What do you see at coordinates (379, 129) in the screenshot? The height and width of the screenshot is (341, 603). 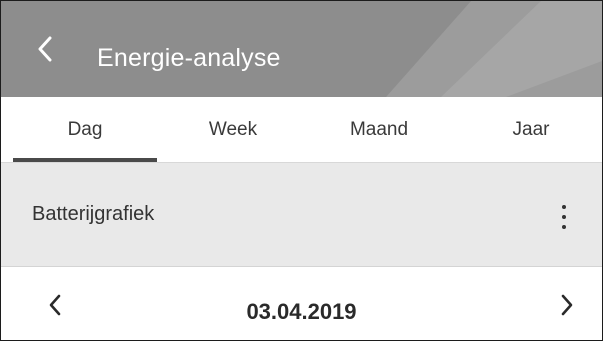 I see `tab-month: Maand` at bounding box center [379, 129].